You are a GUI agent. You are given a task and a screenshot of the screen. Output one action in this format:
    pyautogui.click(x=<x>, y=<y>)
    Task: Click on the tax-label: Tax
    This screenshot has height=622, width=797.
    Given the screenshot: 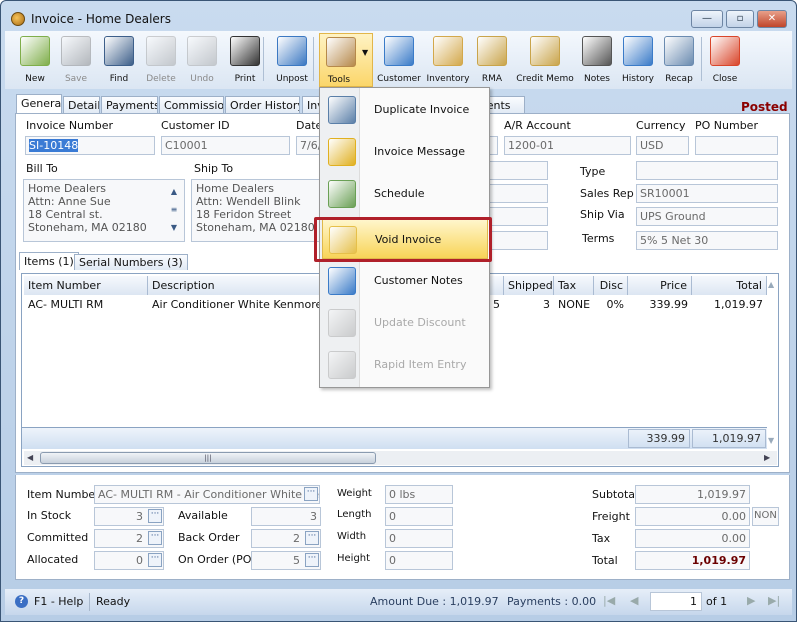 What is the action you would take?
    pyautogui.click(x=601, y=538)
    